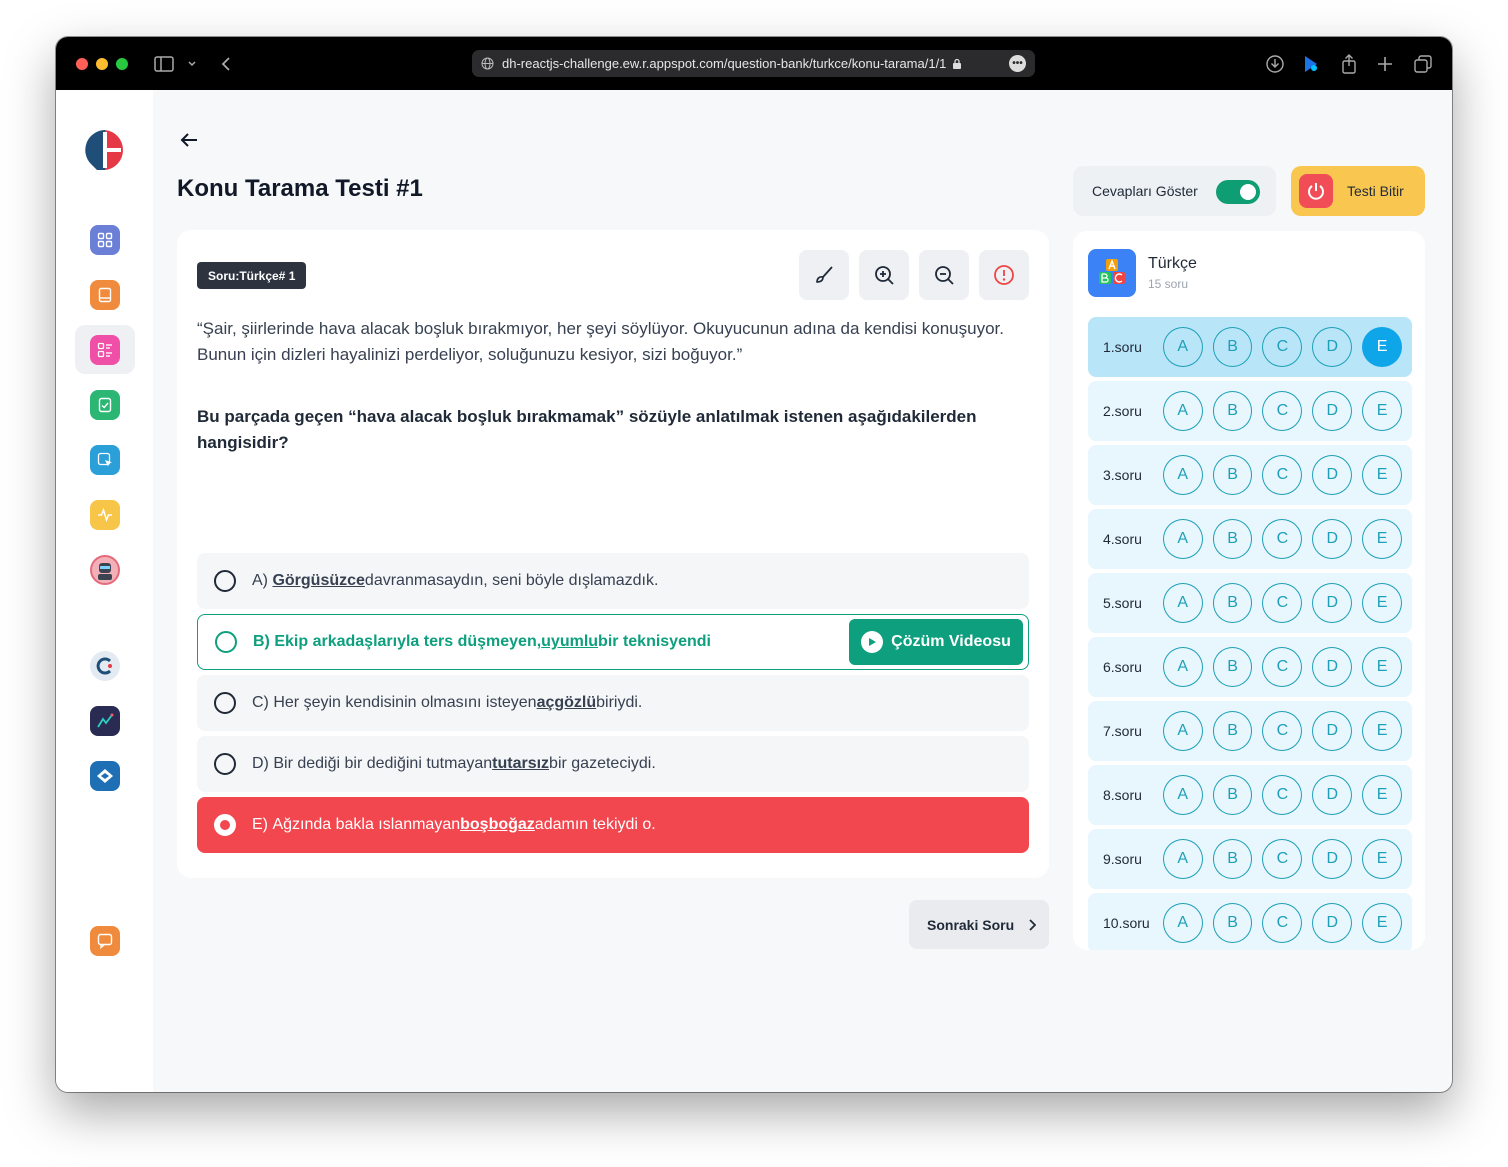 This screenshot has width=1508, height=1167. Describe the element at coordinates (105, 240) in the screenshot. I see `grid-icon` at that location.